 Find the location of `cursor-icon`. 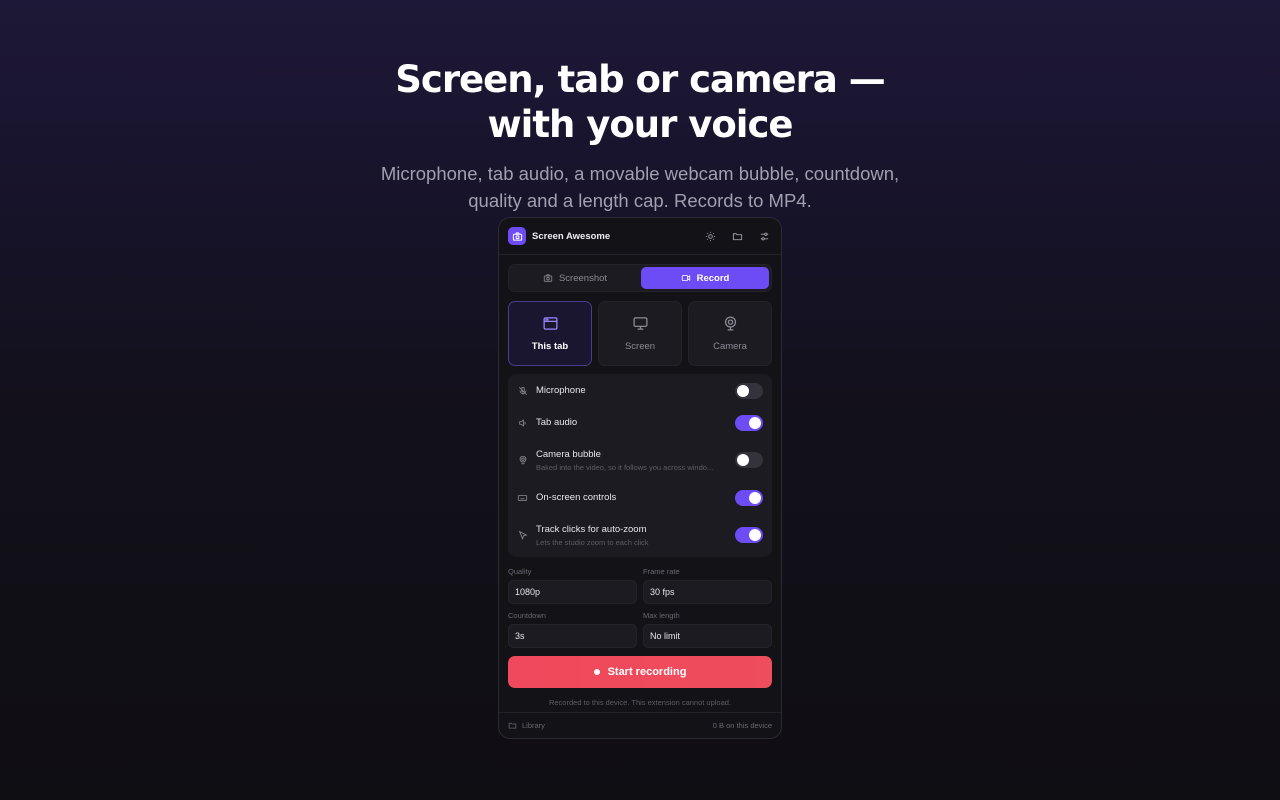

cursor-icon is located at coordinates (522, 535).